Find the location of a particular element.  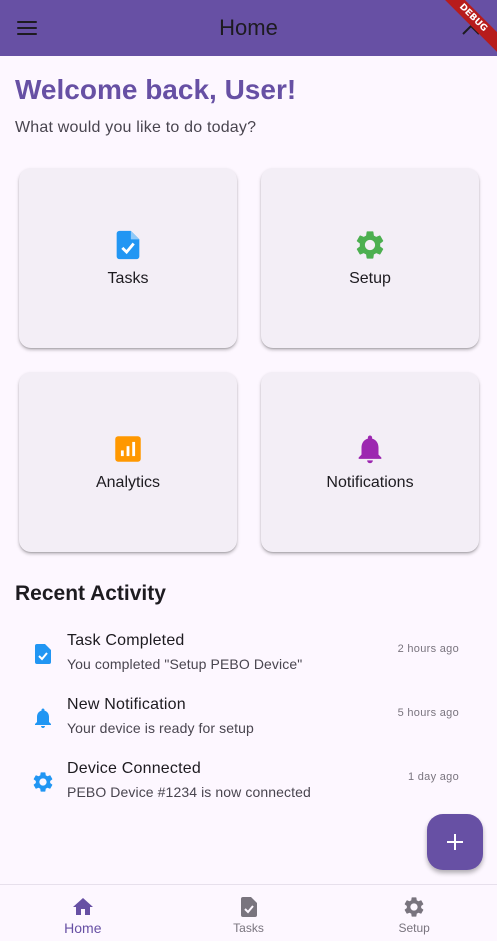

tasks-card: Tasks is located at coordinates (128, 258).